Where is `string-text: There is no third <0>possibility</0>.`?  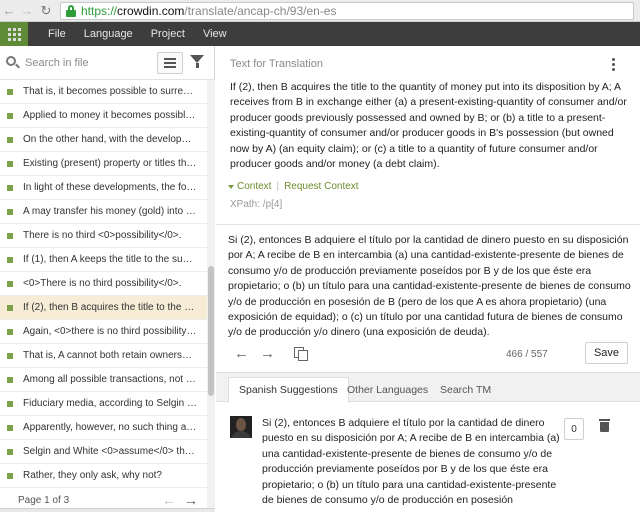
string-text: There is no third <0>possibility</0>. is located at coordinates (102, 235).